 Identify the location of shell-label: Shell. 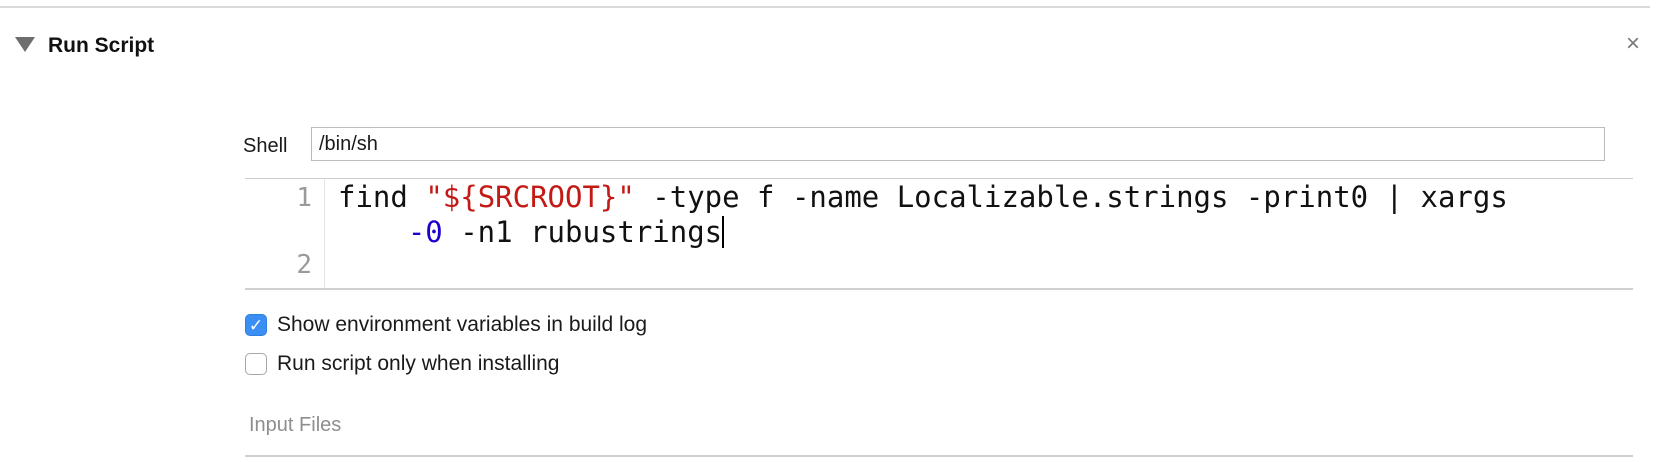
(265, 146).